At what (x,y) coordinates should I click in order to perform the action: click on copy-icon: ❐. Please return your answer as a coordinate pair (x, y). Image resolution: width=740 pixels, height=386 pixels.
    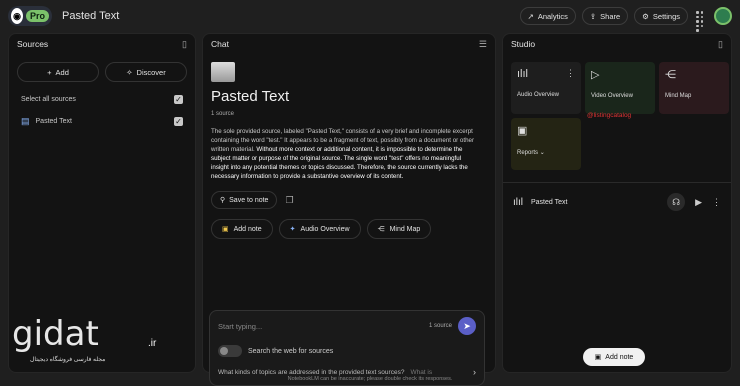
    Looking at the image, I should click on (289, 200).